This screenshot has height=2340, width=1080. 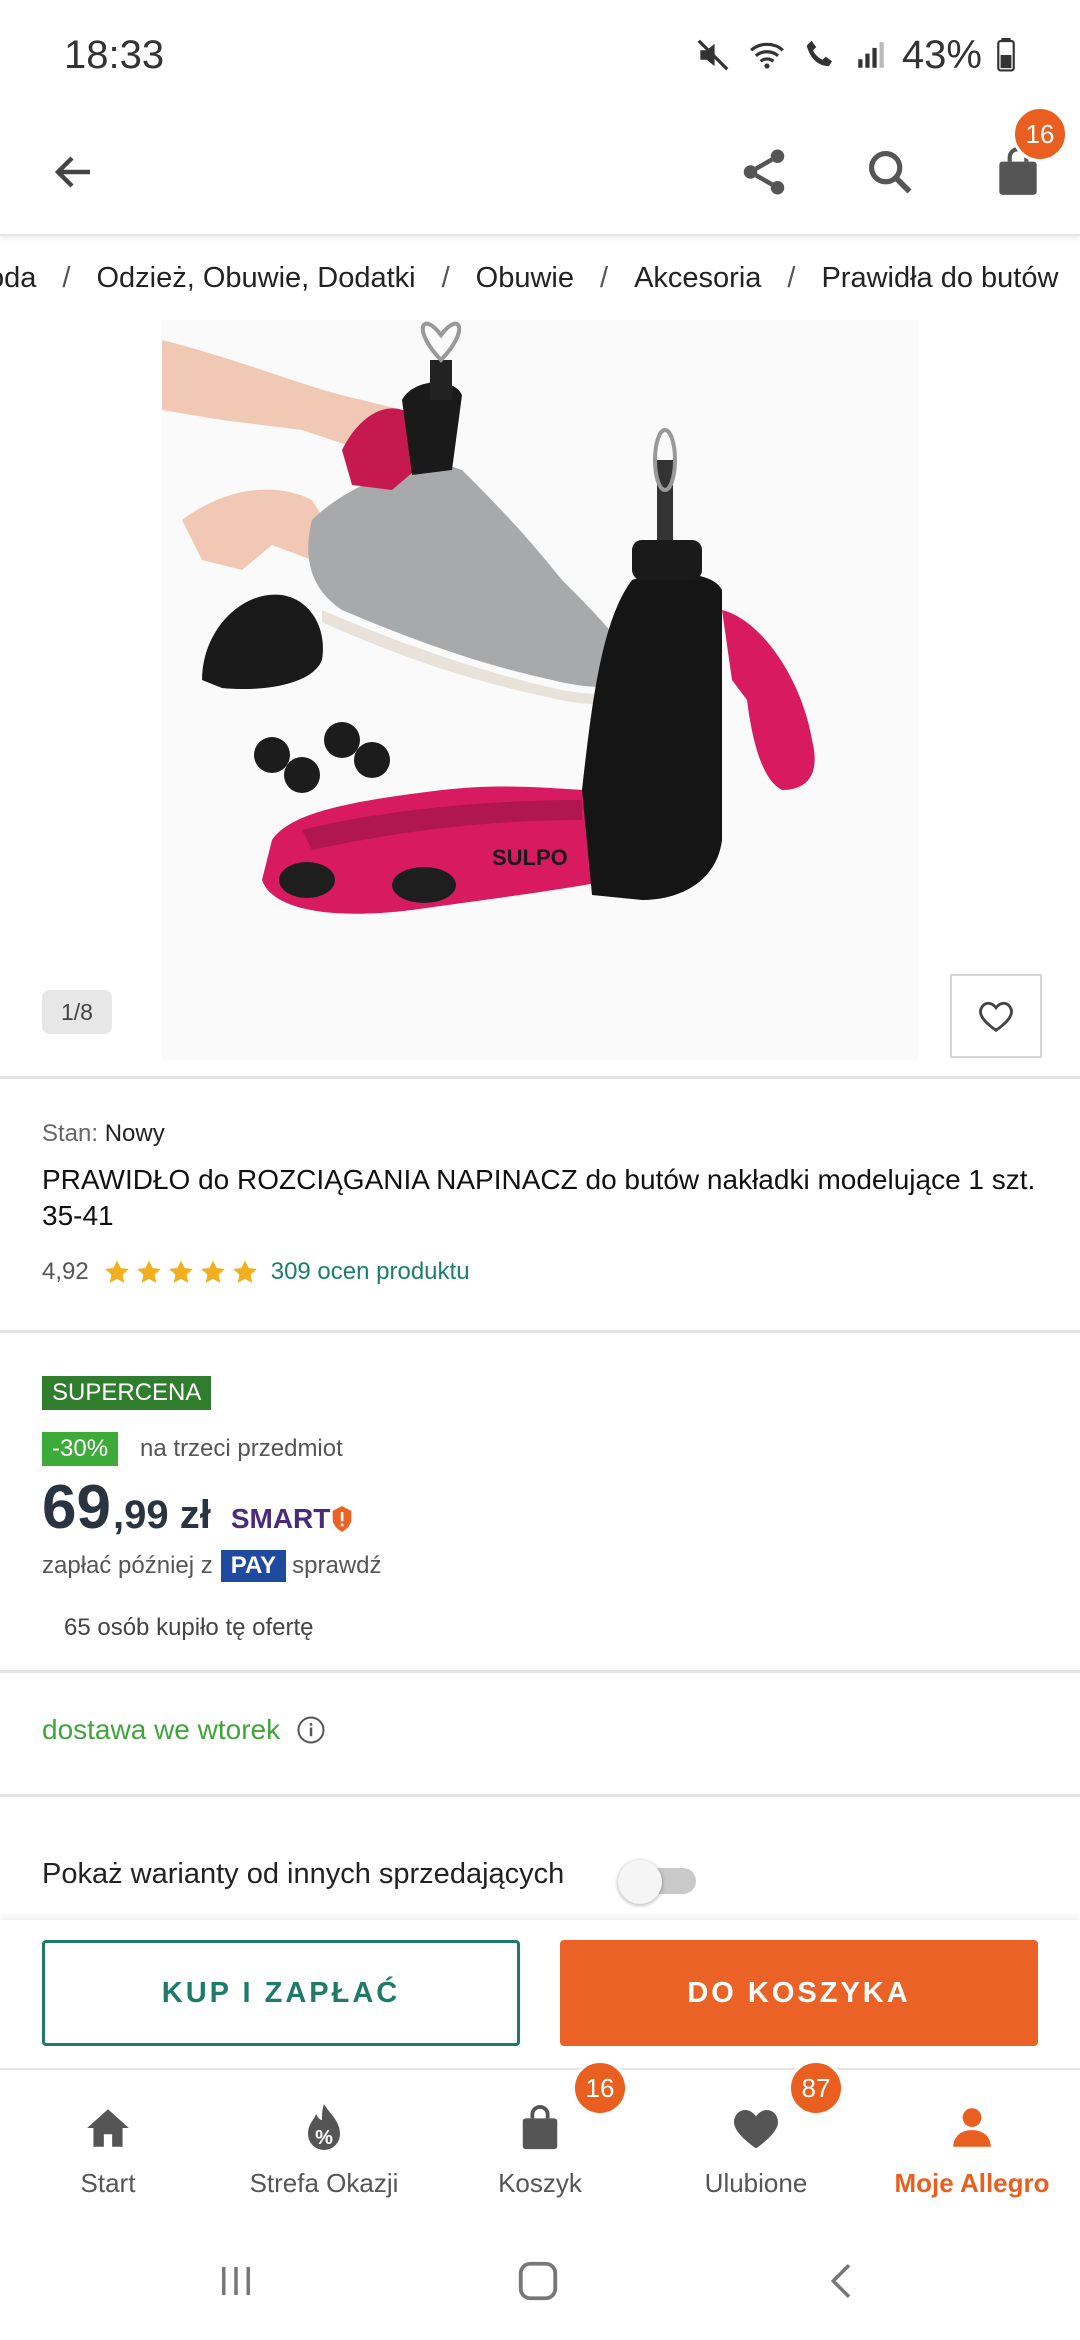 What do you see at coordinates (108, 2128) in the screenshot?
I see `home-icon` at bounding box center [108, 2128].